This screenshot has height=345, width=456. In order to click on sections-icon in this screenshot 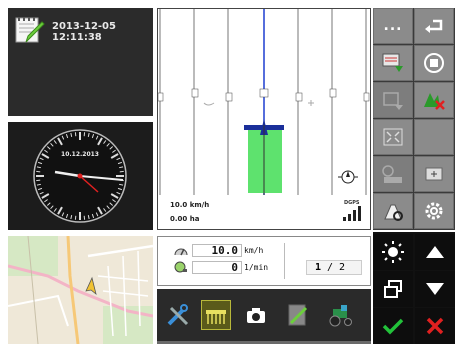, I will do `click(392, 174)`.